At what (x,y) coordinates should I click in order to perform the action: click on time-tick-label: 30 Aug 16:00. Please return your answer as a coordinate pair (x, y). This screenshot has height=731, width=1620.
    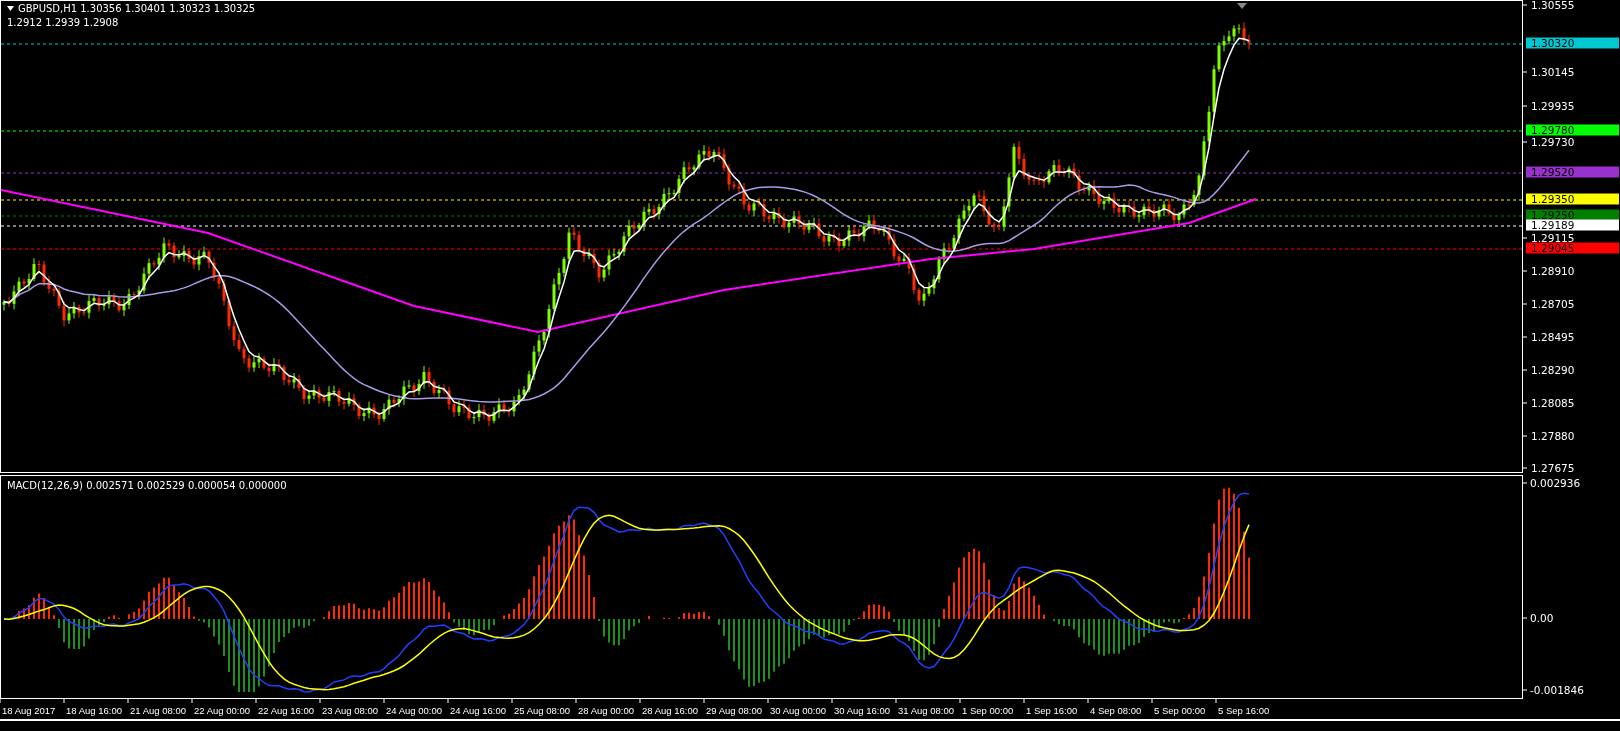
    Looking at the image, I should click on (862, 710).